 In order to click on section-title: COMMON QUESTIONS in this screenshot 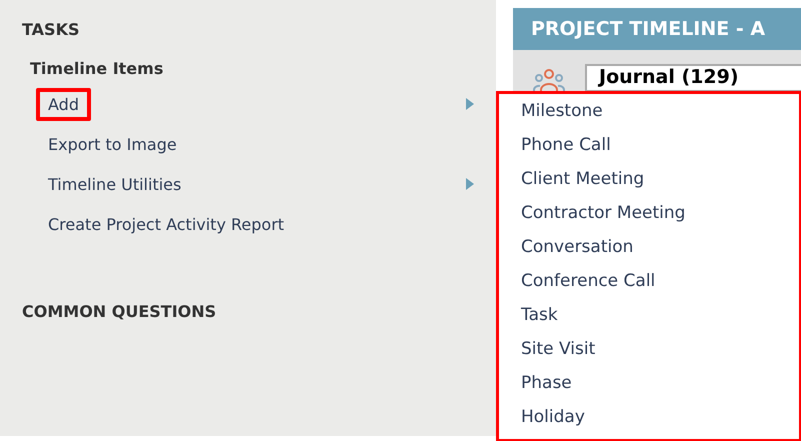, I will do `click(119, 311)`.